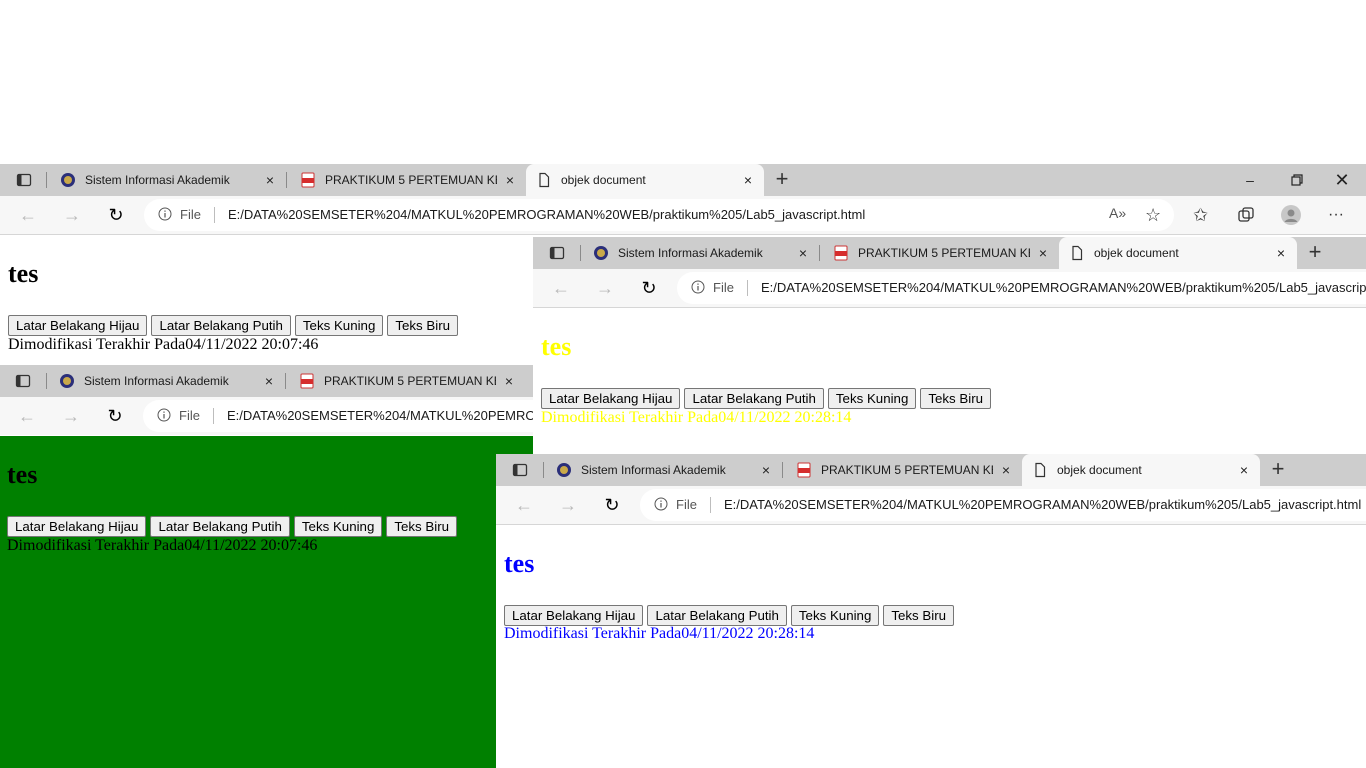 This screenshot has height=768, width=1366. I want to click on more-icon: ···, so click(1338, 215).